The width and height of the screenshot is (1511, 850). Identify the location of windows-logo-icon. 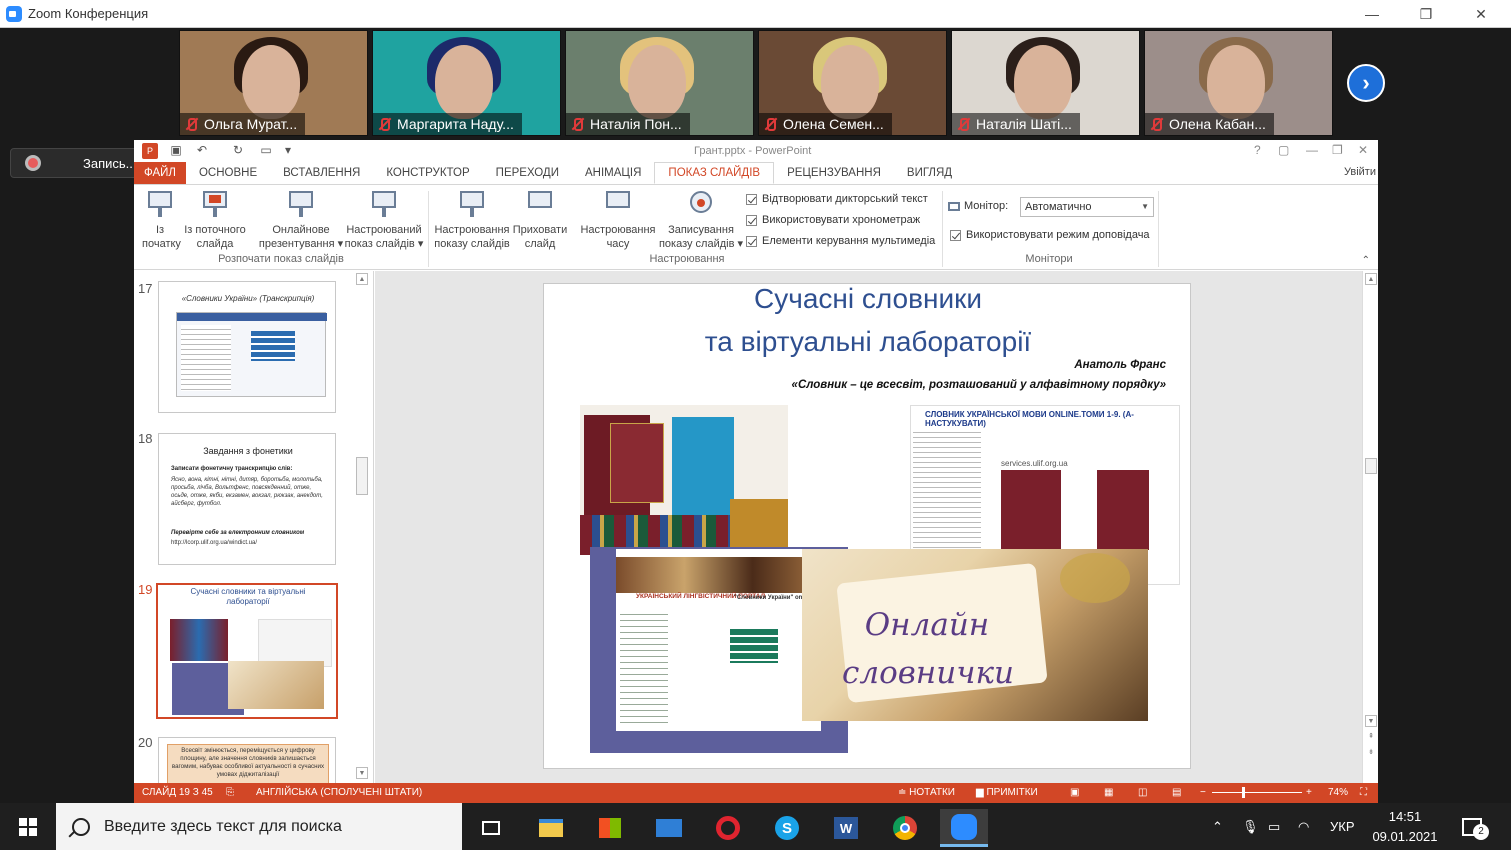
(28, 826).